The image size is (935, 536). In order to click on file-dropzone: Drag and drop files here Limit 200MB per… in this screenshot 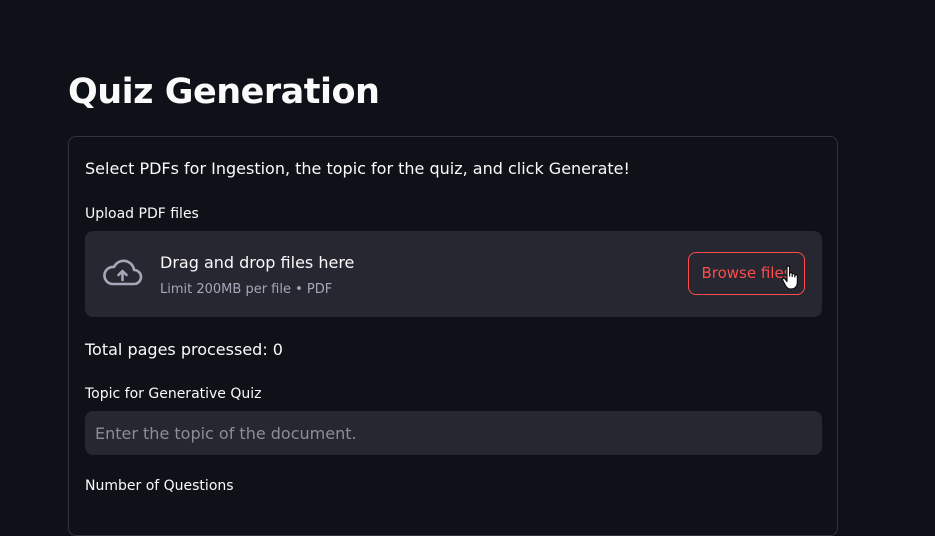, I will do `click(453, 274)`.